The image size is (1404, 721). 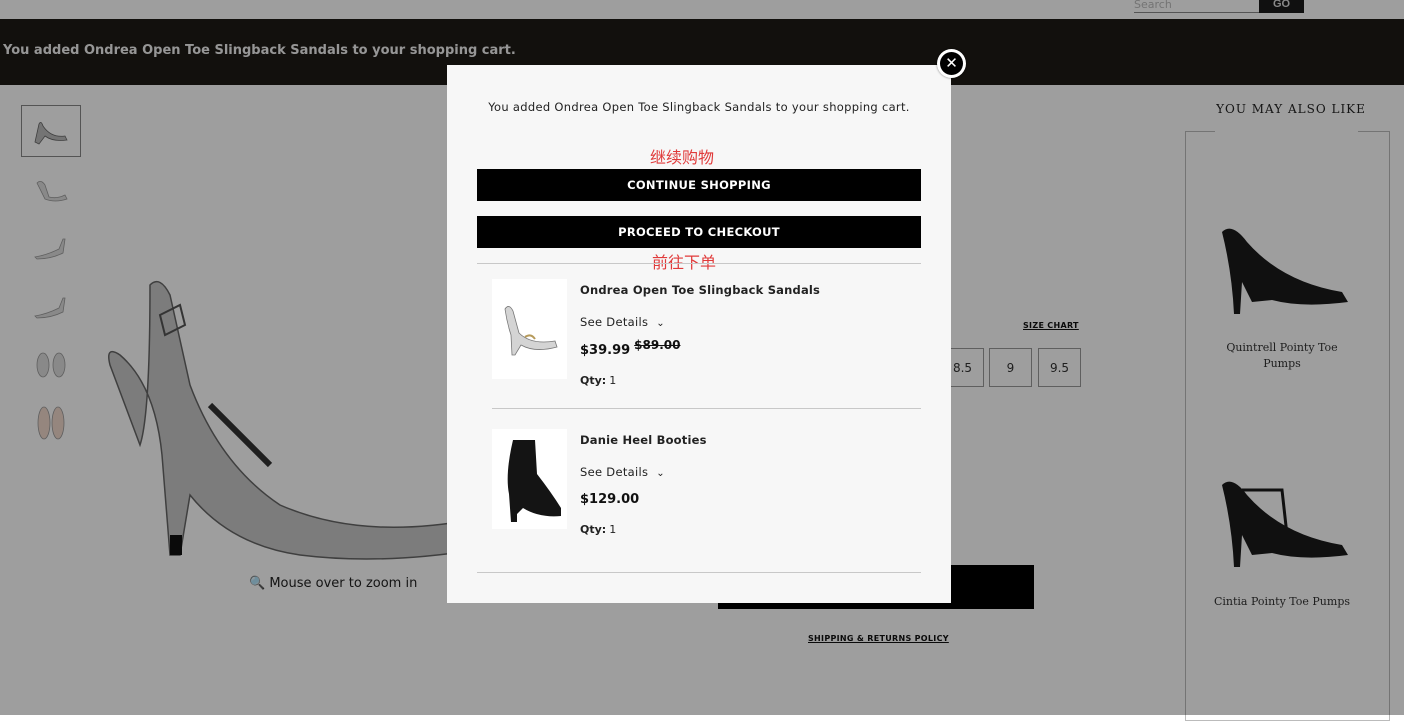 I want to click on sale-price: $129.00, so click(x=610, y=499).